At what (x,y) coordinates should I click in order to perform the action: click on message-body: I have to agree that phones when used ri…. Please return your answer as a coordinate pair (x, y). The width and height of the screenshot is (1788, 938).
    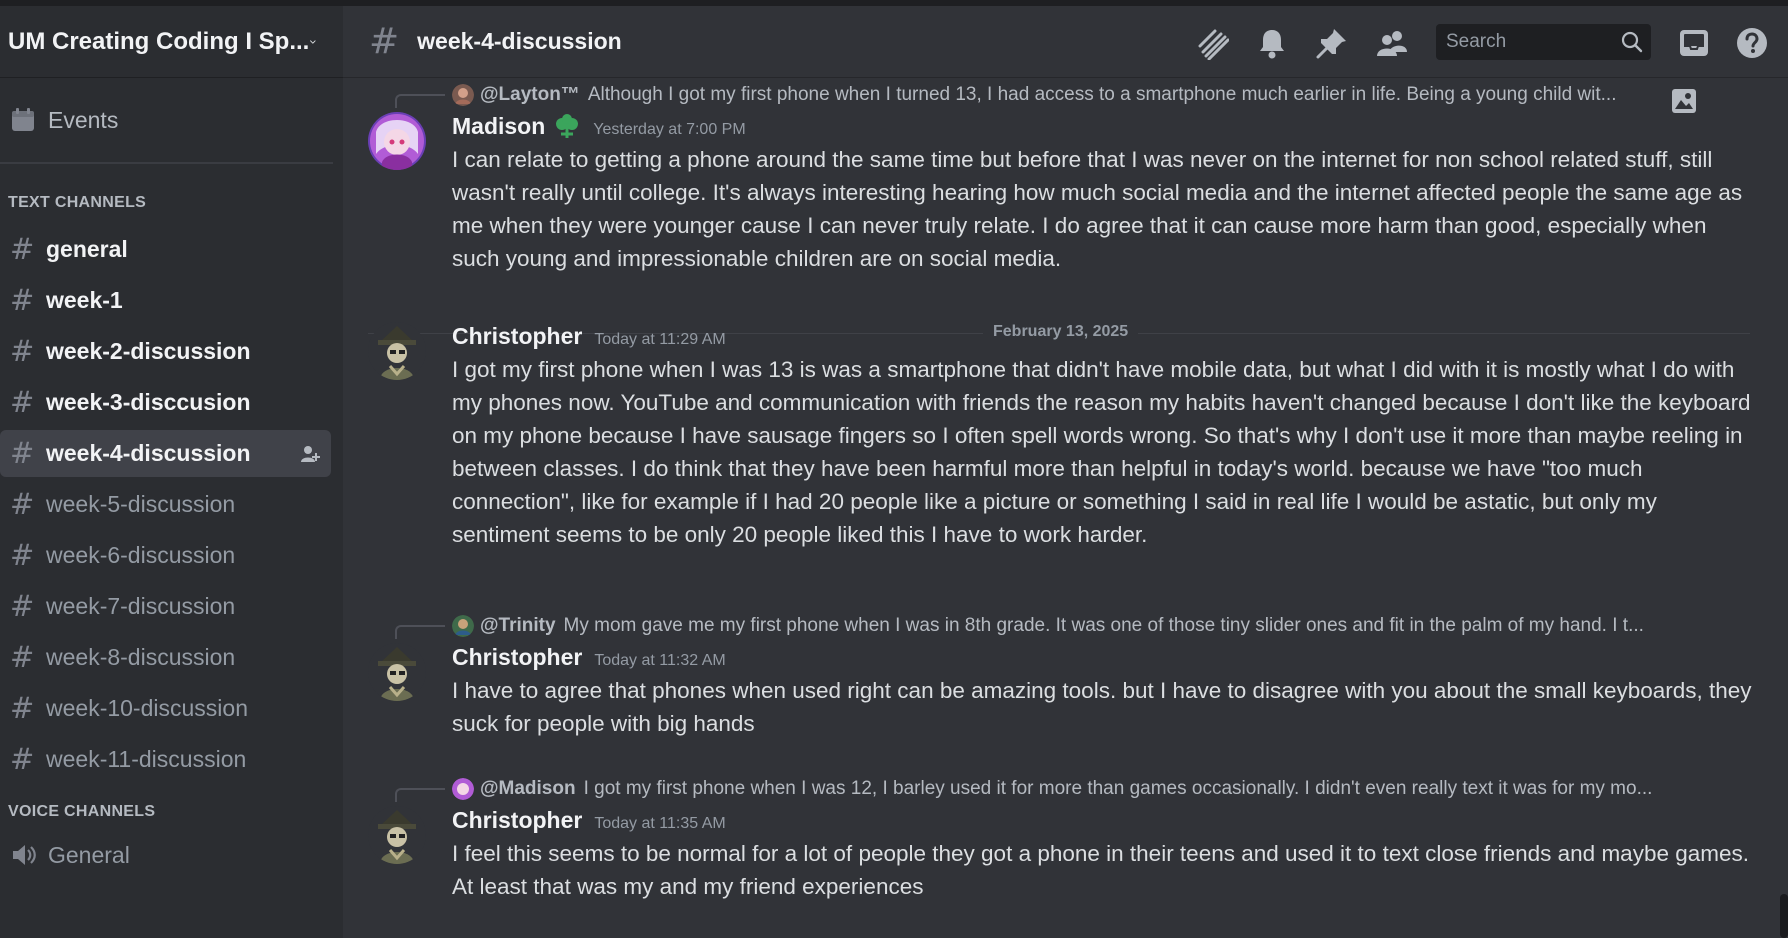
    Looking at the image, I should click on (1102, 707).